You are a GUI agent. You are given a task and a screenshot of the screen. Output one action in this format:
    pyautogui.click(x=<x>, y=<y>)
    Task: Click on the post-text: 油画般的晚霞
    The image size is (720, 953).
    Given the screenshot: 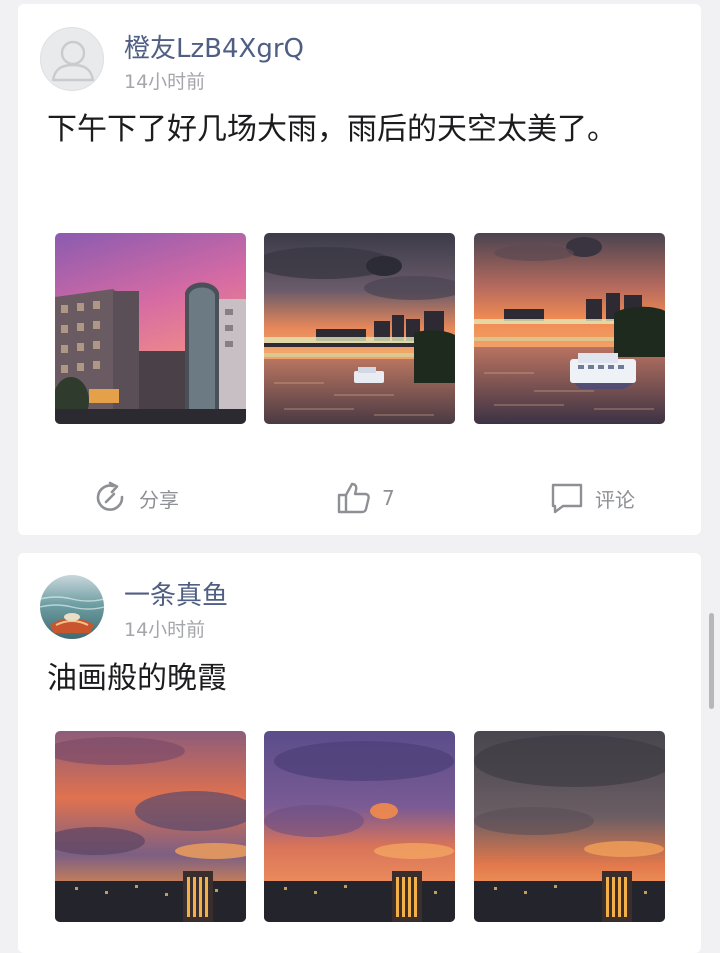 What is the action you would take?
    pyautogui.click(x=137, y=678)
    